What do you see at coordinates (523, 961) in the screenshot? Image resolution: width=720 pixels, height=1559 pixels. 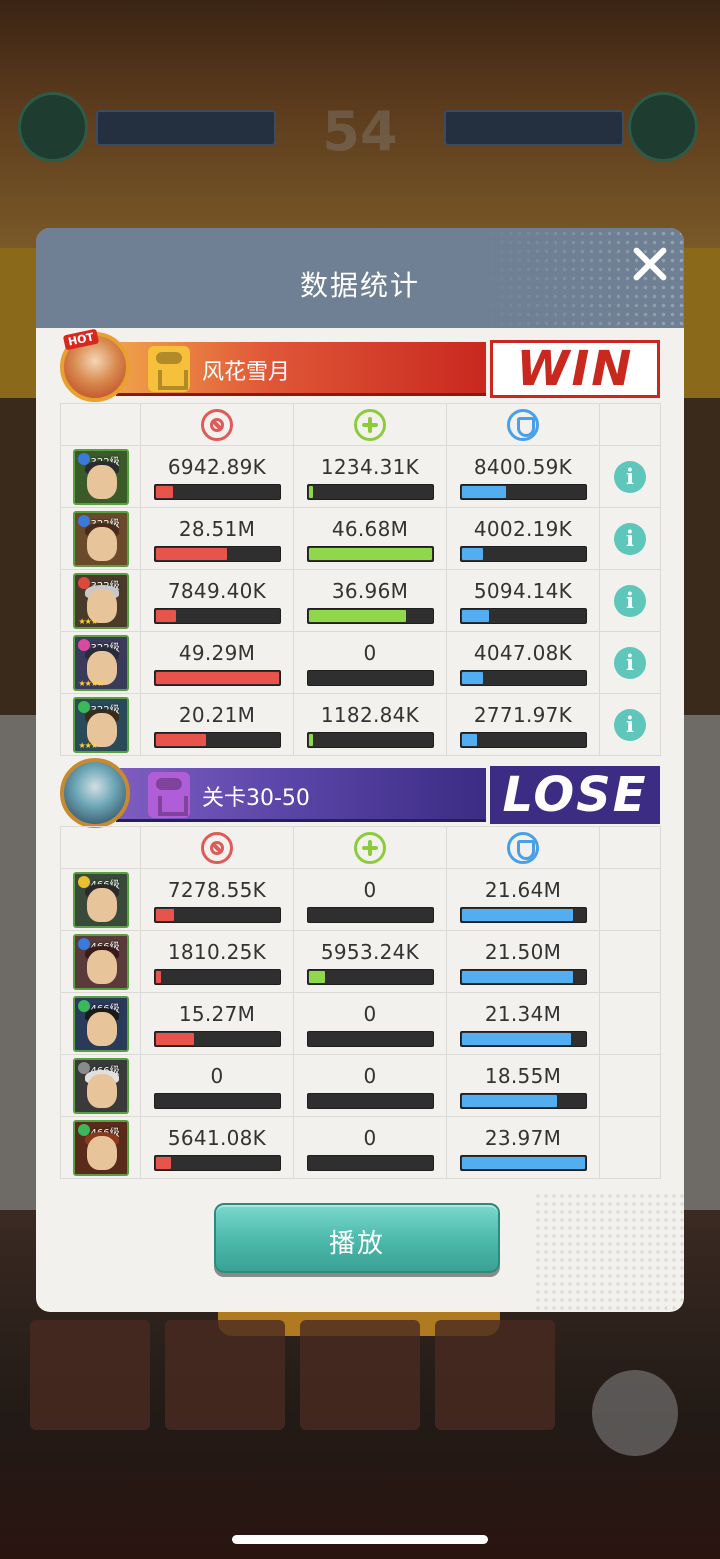 I see `shield-cell: 21.50M` at bounding box center [523, 961].